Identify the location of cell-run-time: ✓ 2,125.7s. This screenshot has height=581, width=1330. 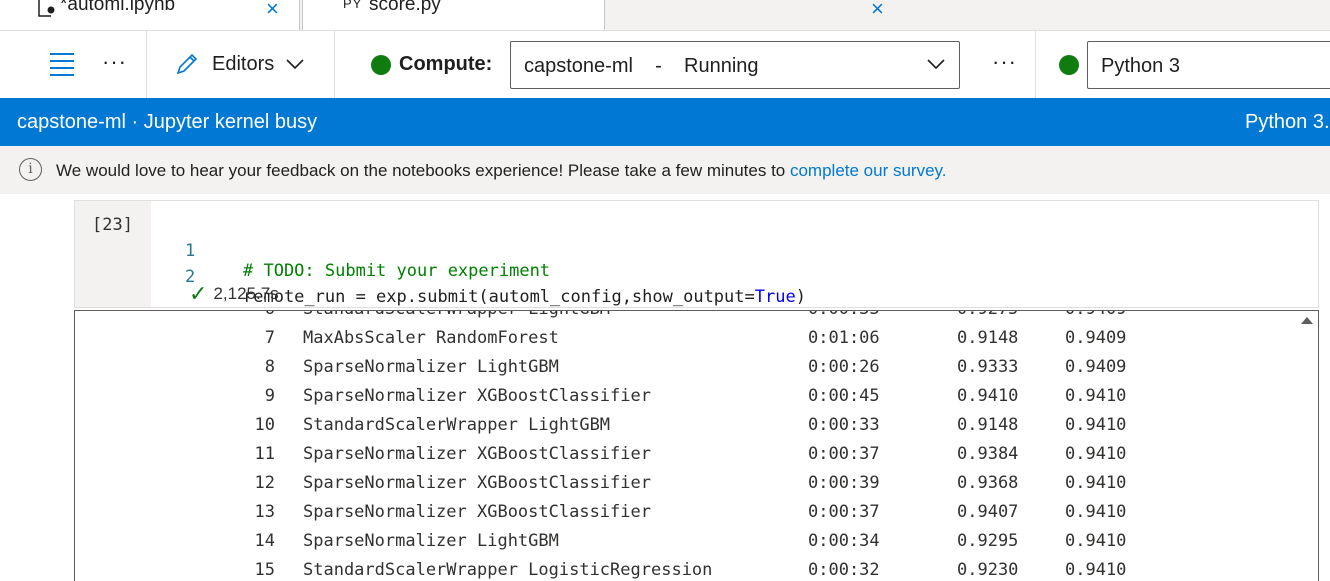
(234, 294).